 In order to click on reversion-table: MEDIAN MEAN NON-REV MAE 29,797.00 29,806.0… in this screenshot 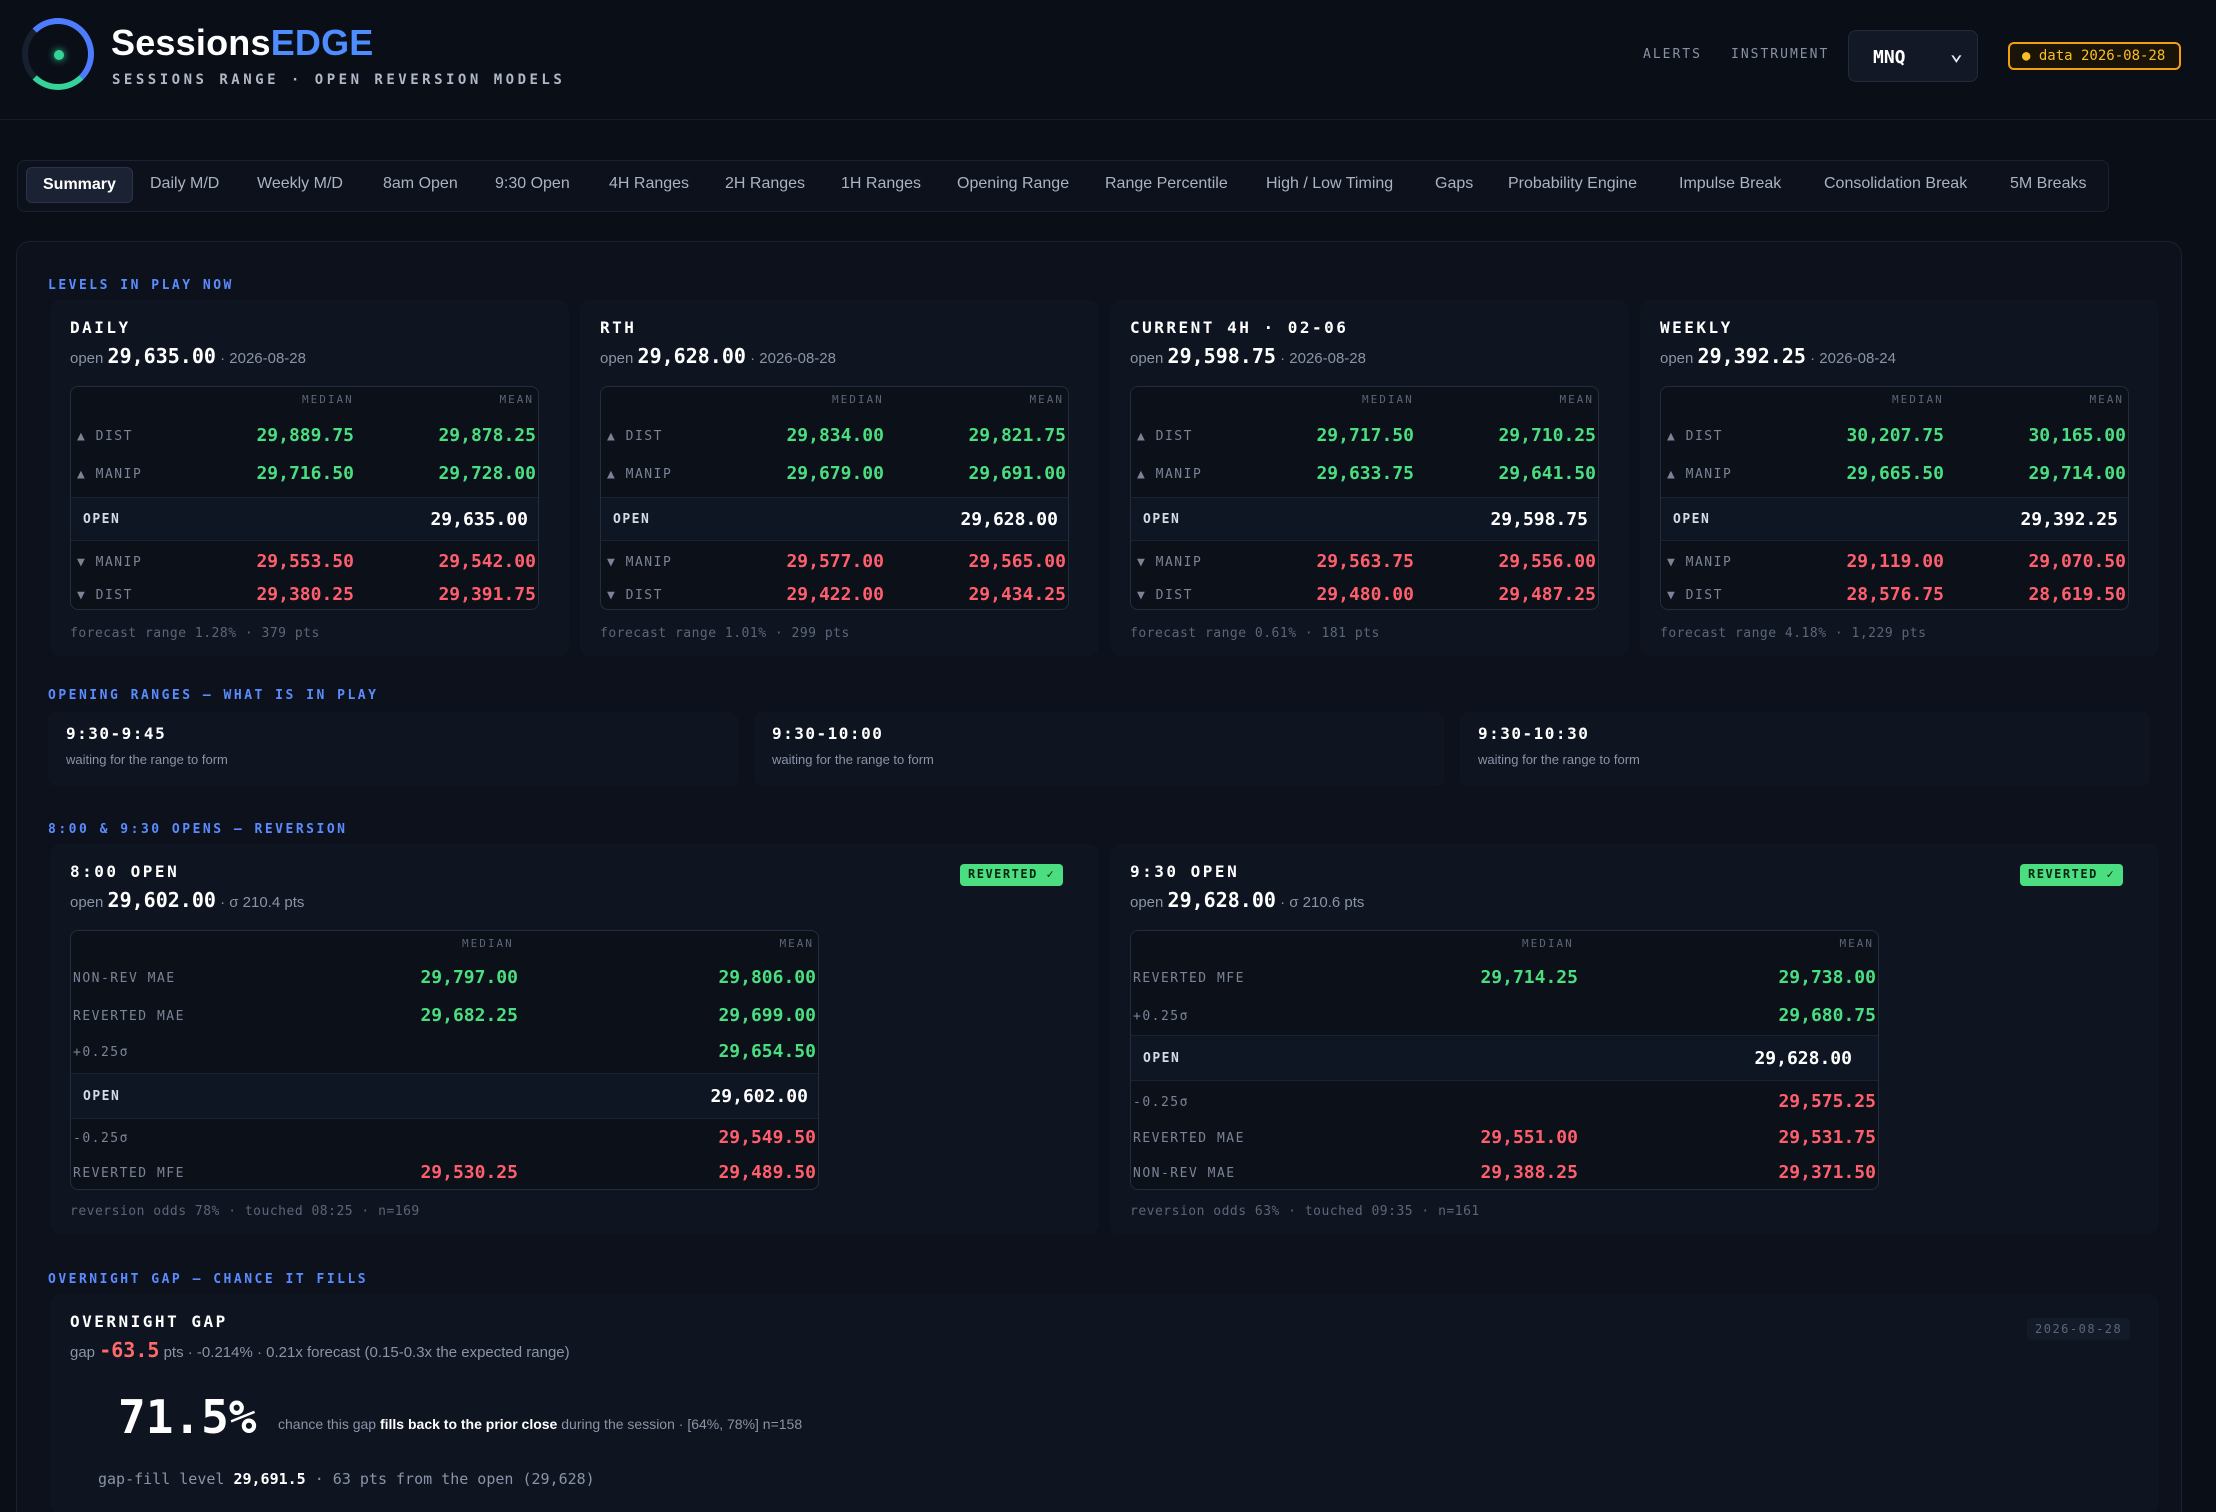, I will do `click(444, 1060)`.